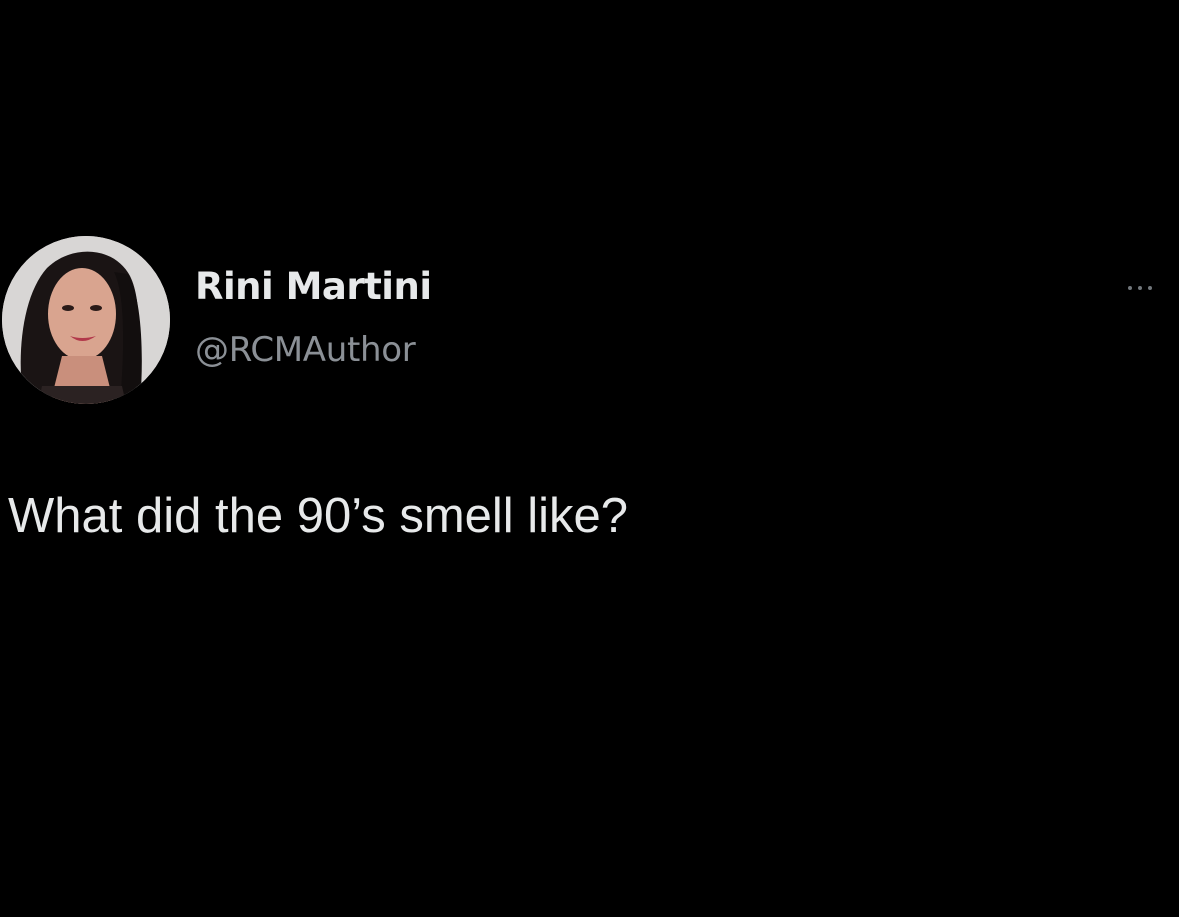  Describe the element at coordinates (305, 350) in the screenshot. I see `author-handle: @RCMAuthor` at that location.